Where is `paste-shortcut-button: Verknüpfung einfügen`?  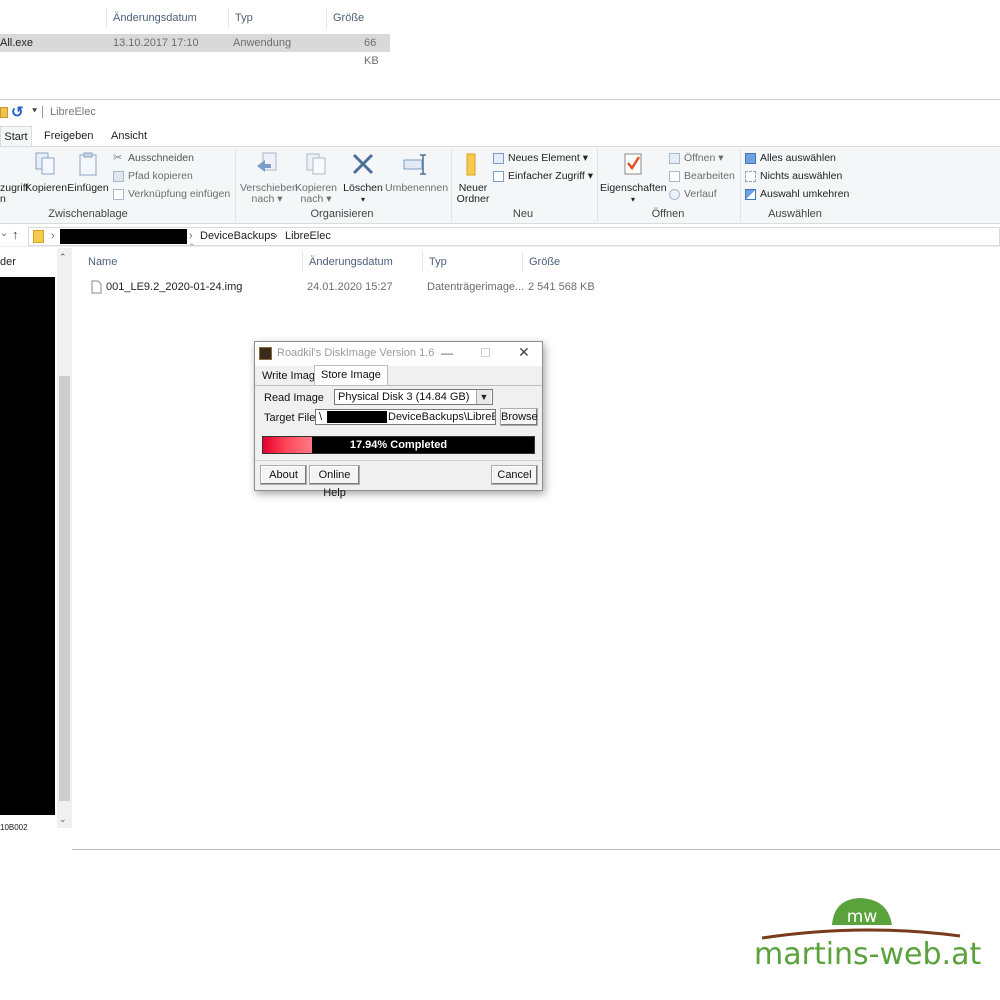 paste-shortcut-button: Verknüpfung einfügen is located at coordinates (171, 194).